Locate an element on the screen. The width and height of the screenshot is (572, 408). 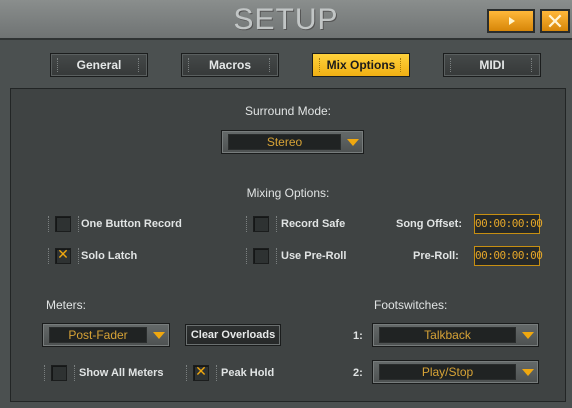
one-button-record-checkbox is located at coordinates (65, 224).